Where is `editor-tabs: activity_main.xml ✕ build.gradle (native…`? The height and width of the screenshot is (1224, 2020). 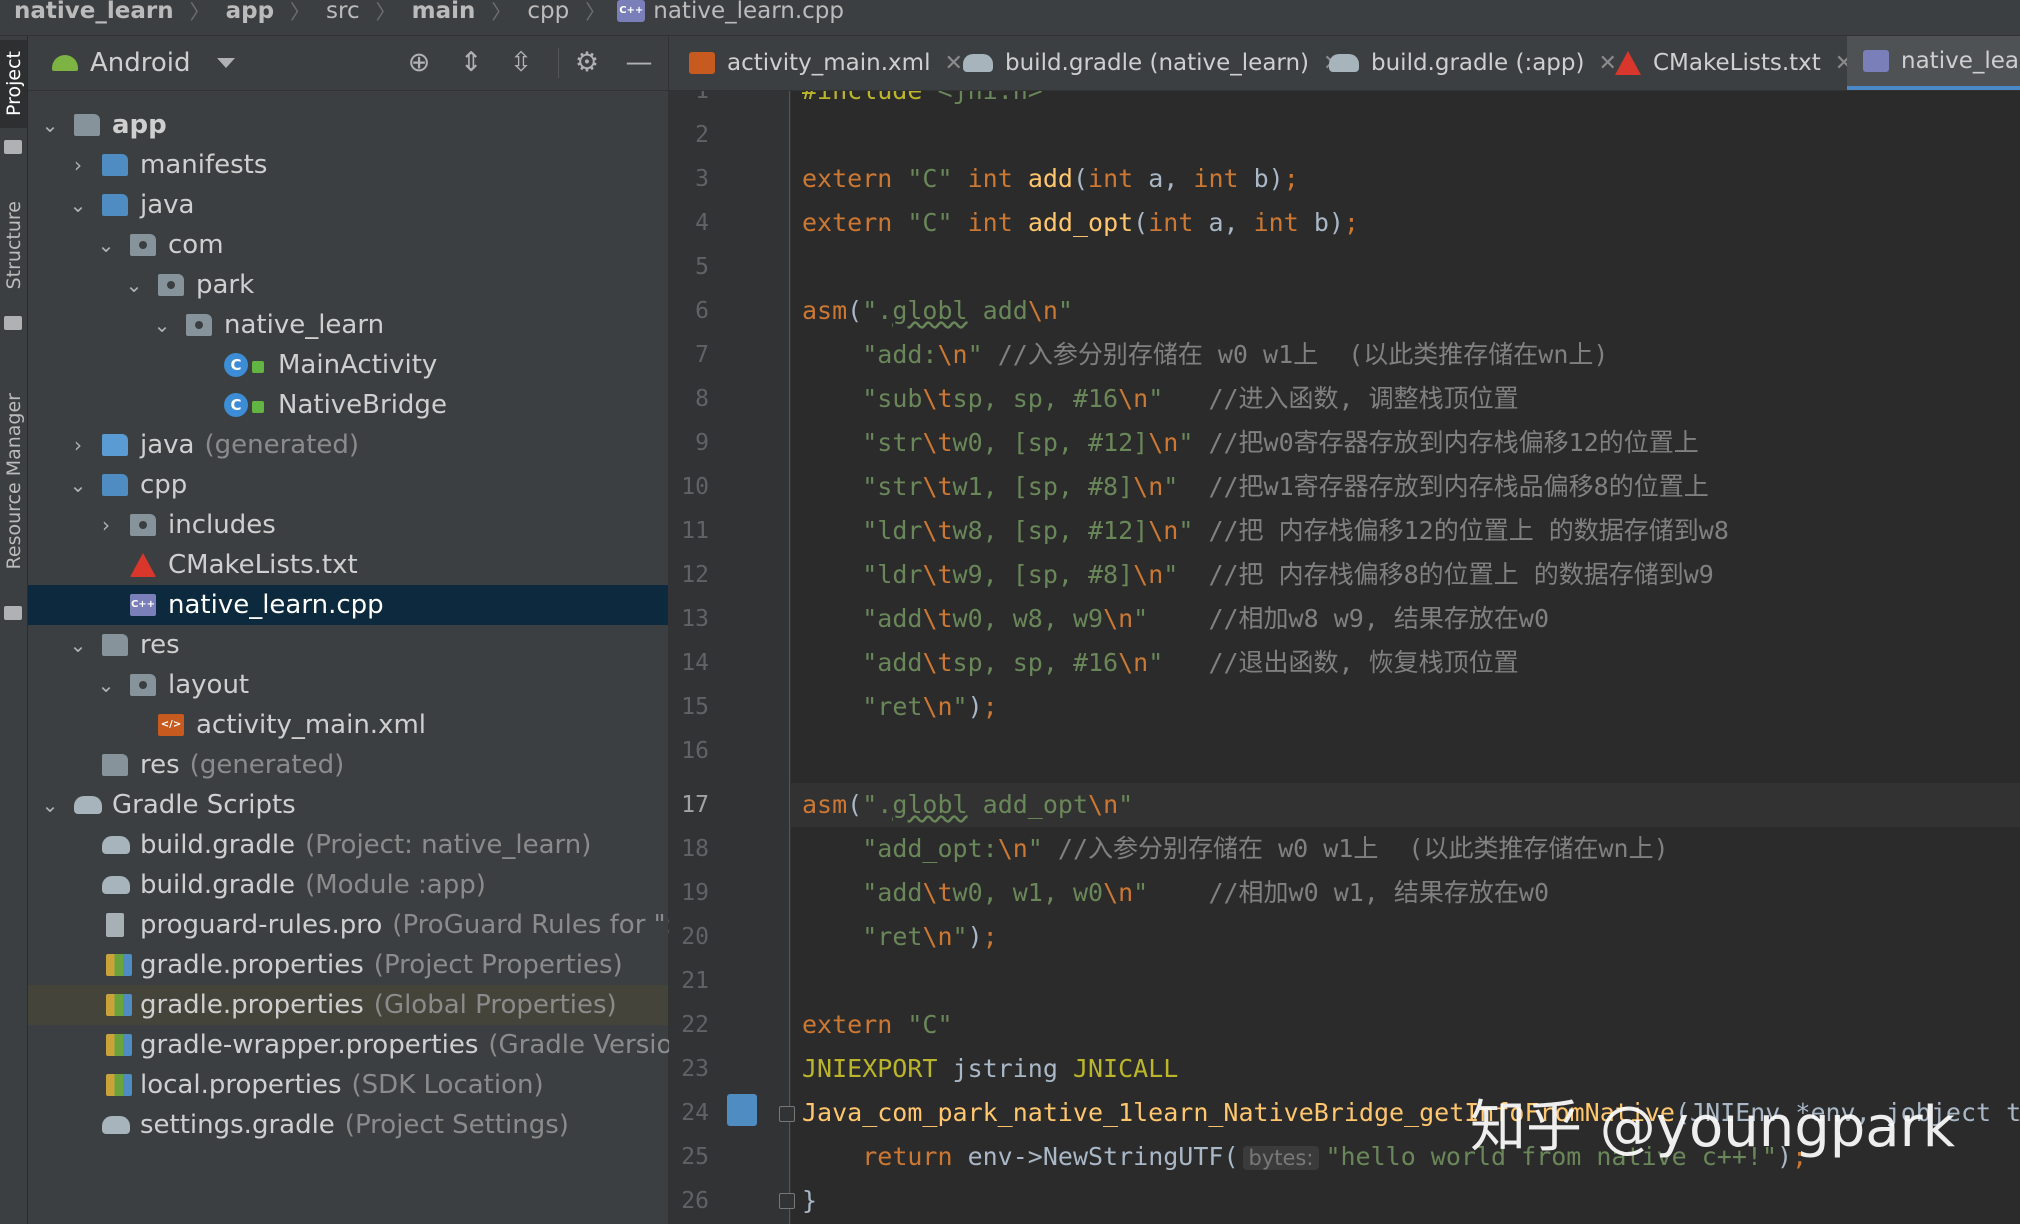
editor-tabs: activity_main.xml ✕ build.gradle (native… is located at coordinates (1344, 63).